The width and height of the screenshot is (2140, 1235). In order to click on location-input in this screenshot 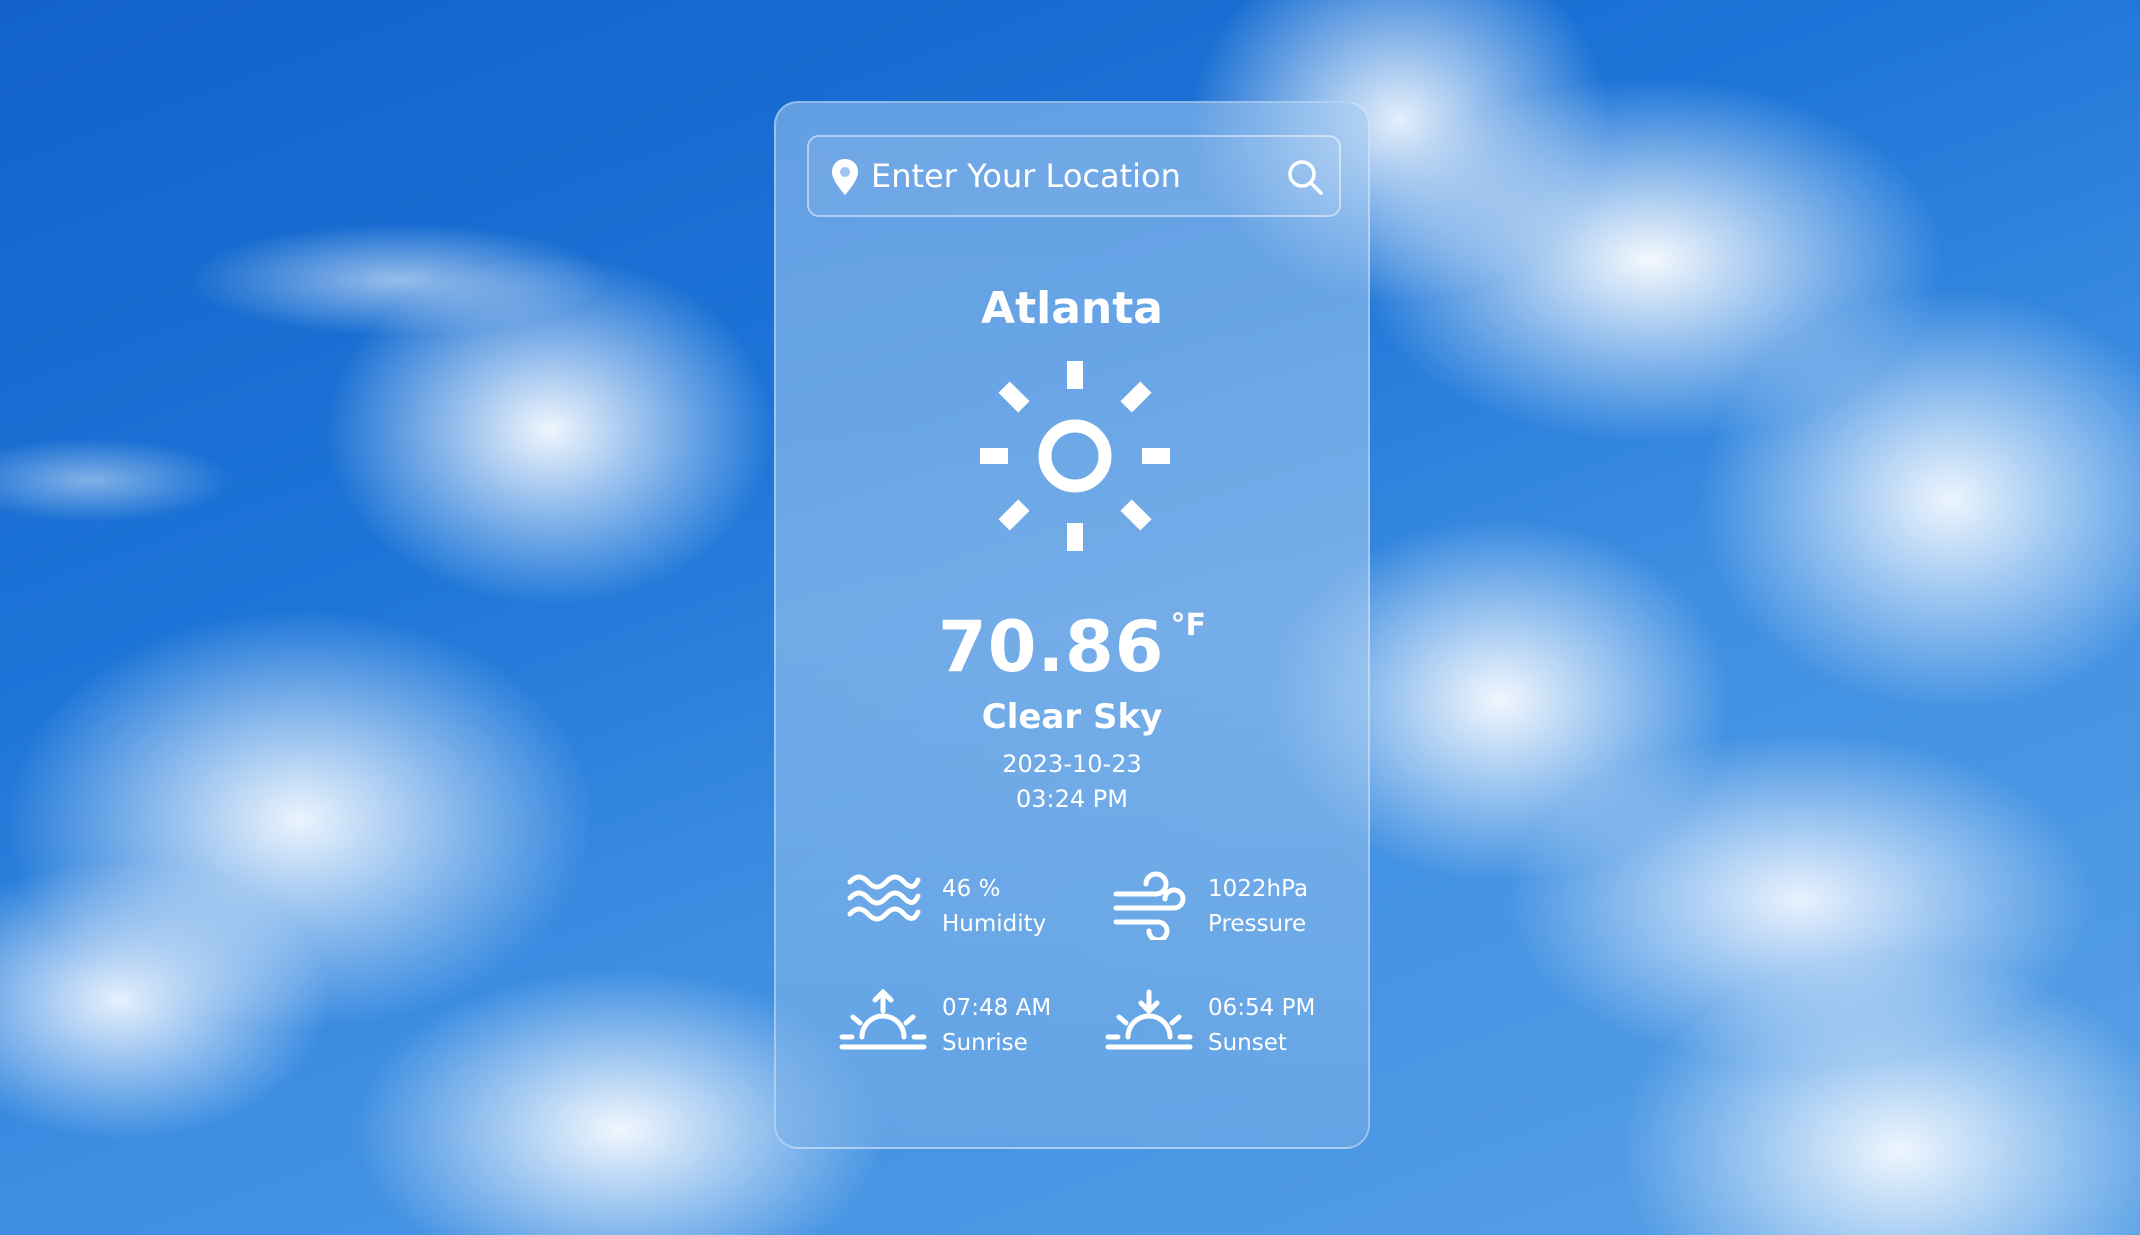, I will do `click(1071, 176)`.